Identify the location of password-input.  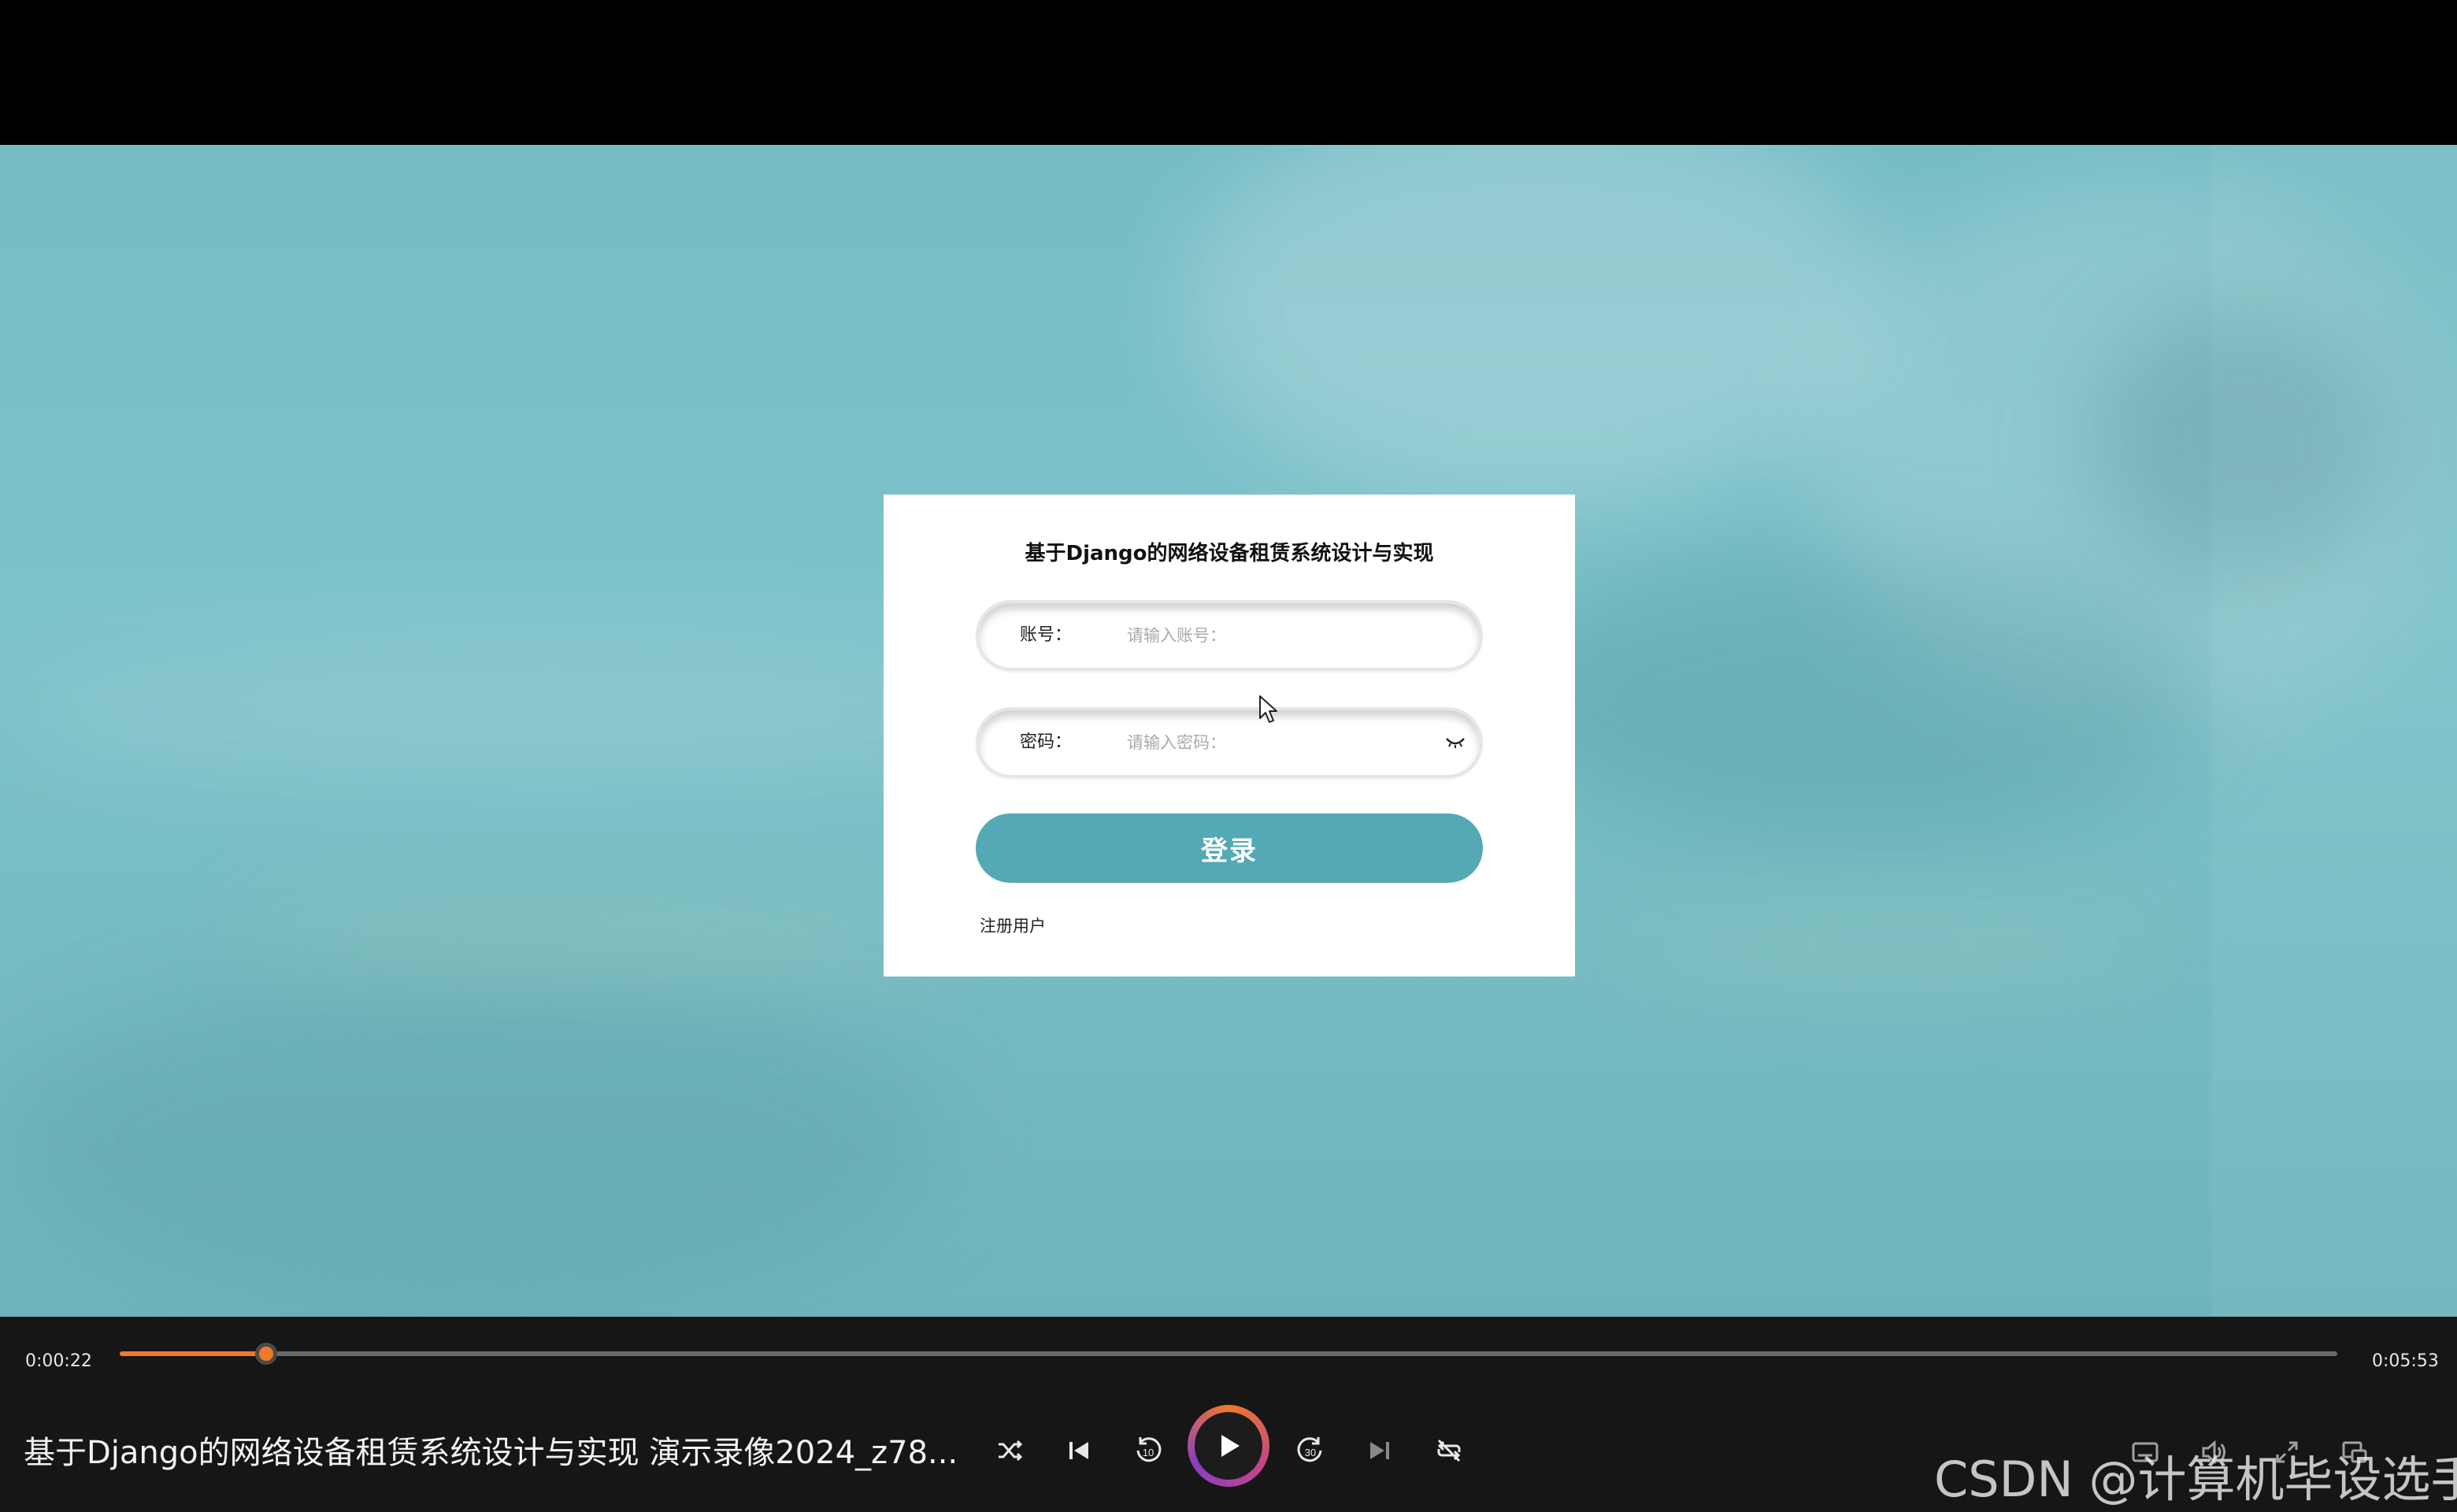
(1276, 742).